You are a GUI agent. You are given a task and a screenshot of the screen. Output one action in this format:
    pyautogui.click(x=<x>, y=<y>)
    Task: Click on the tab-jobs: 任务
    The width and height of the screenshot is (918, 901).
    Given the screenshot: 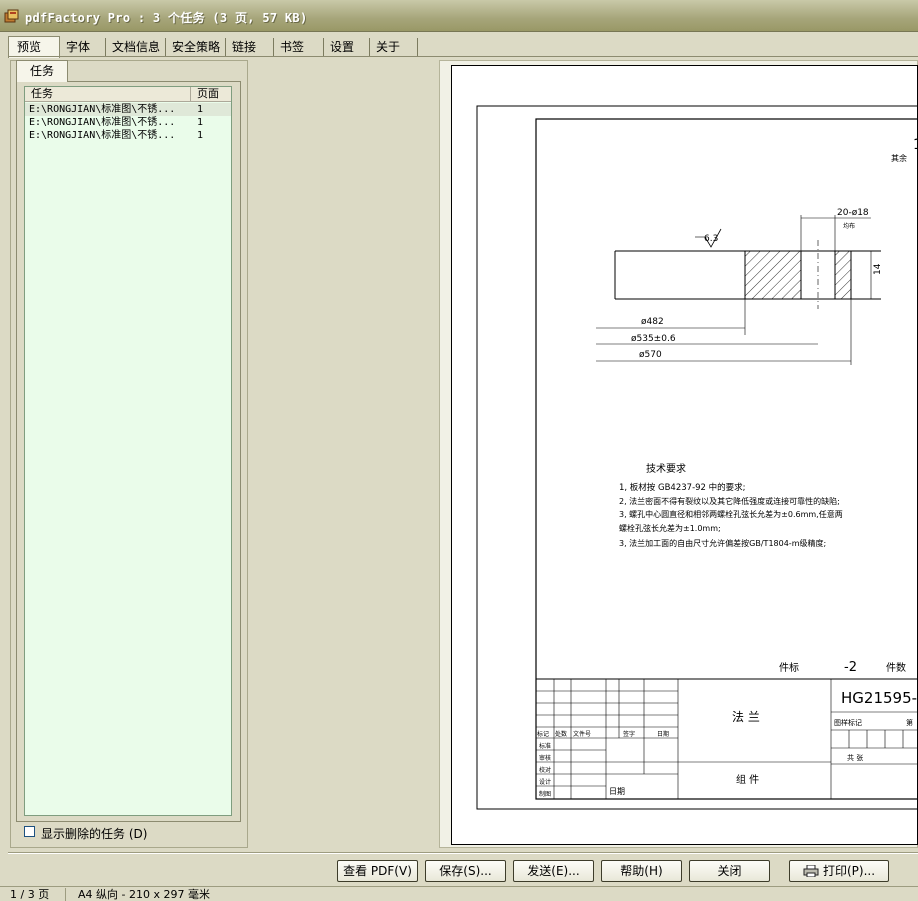 What is the action you would take?
    pyautogui.click(x=42, y=71)
    